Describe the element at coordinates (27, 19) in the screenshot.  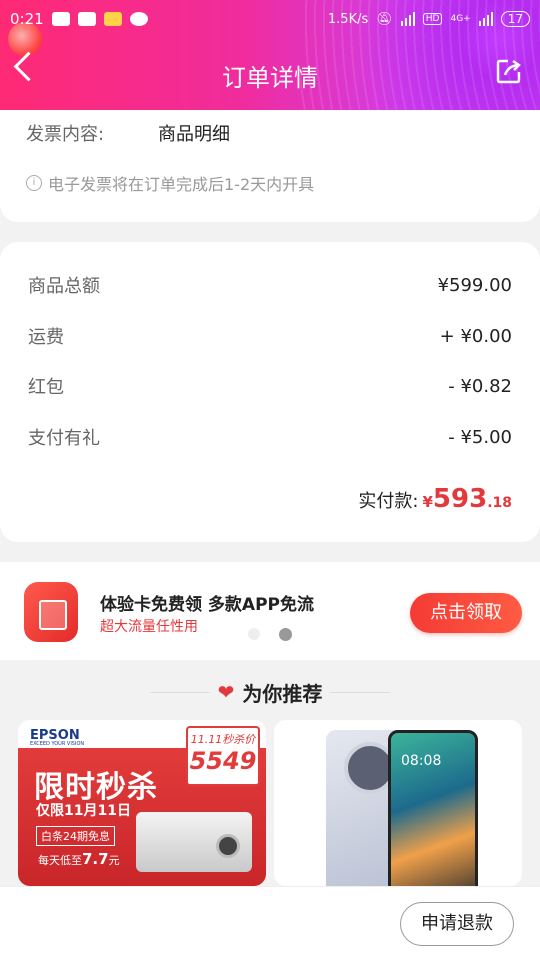
I see `status-time: 0:21` at that location.